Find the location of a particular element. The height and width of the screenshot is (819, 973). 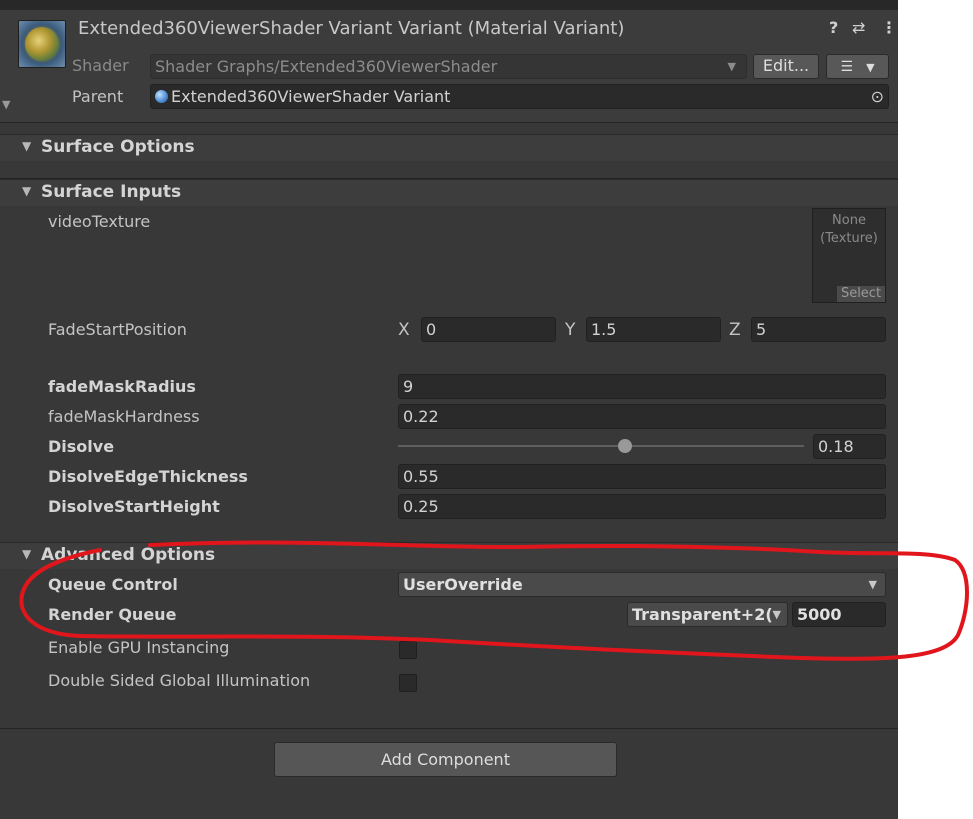

texture-none-text: None is located at coordinates (849, 220).